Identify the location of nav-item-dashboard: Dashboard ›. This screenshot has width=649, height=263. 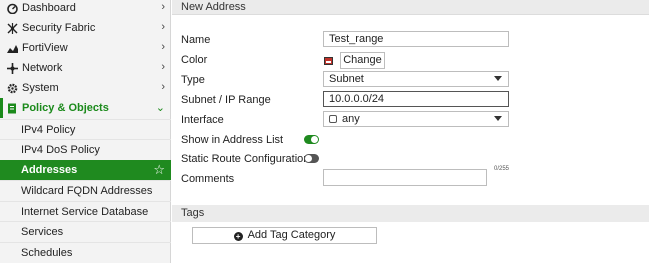
(85, 9).